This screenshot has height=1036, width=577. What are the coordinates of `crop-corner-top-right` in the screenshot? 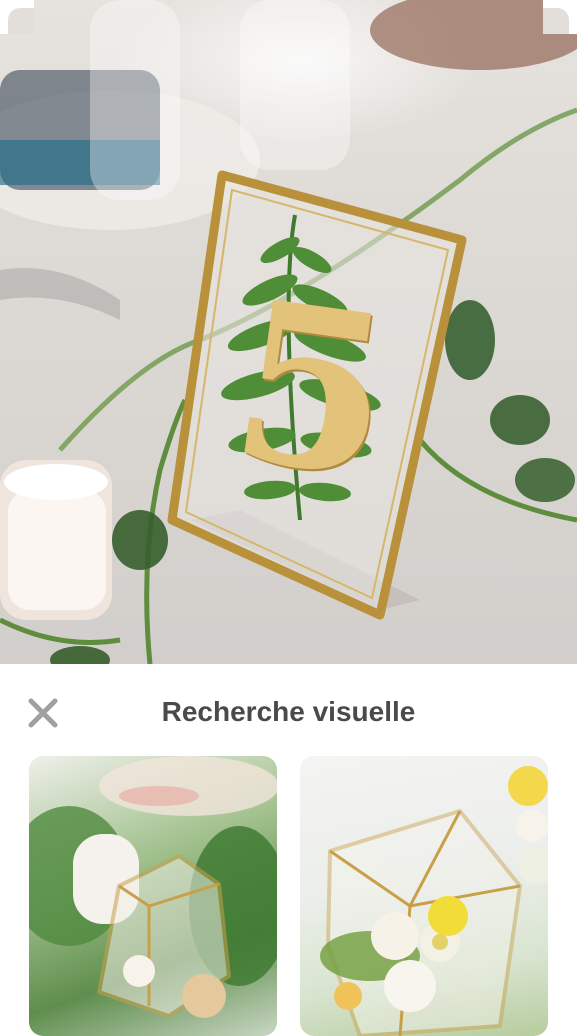 It's located at (560, 17).